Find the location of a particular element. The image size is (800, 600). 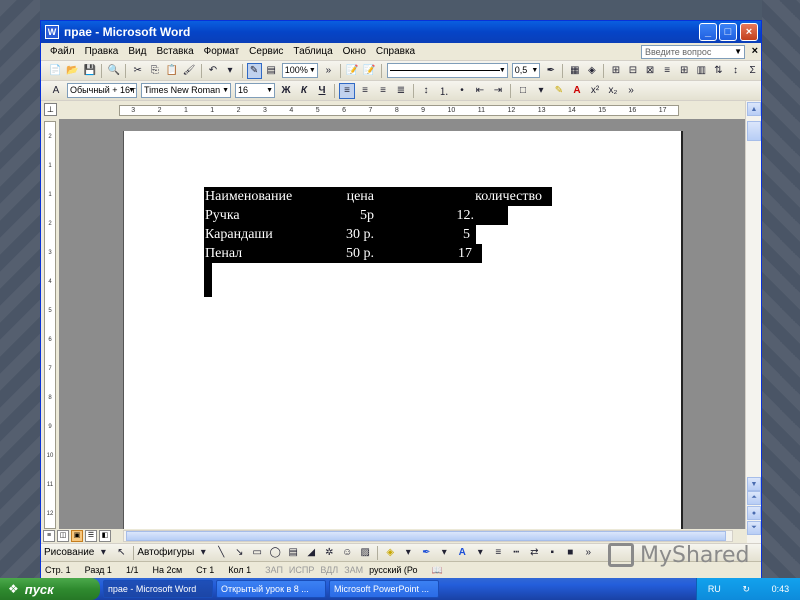

drawing-menu-button: Рисование is located at coordinates (69, 552).